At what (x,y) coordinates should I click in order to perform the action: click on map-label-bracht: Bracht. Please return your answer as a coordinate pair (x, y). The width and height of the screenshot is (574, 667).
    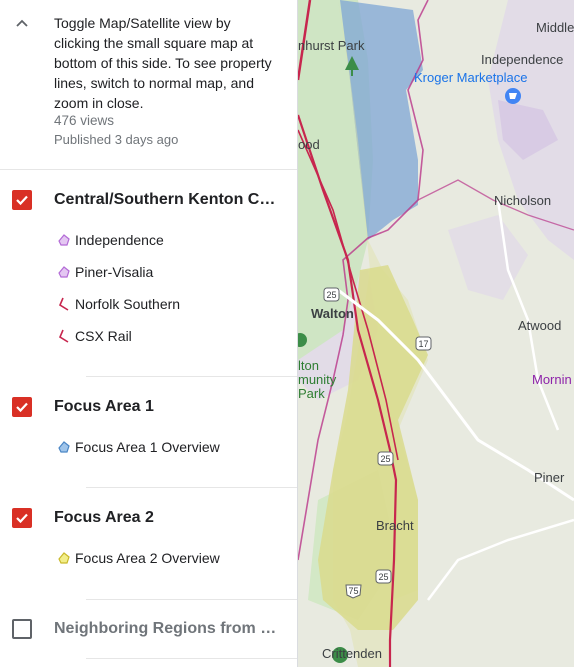
    Looking at the image, I should click on (395, 525).